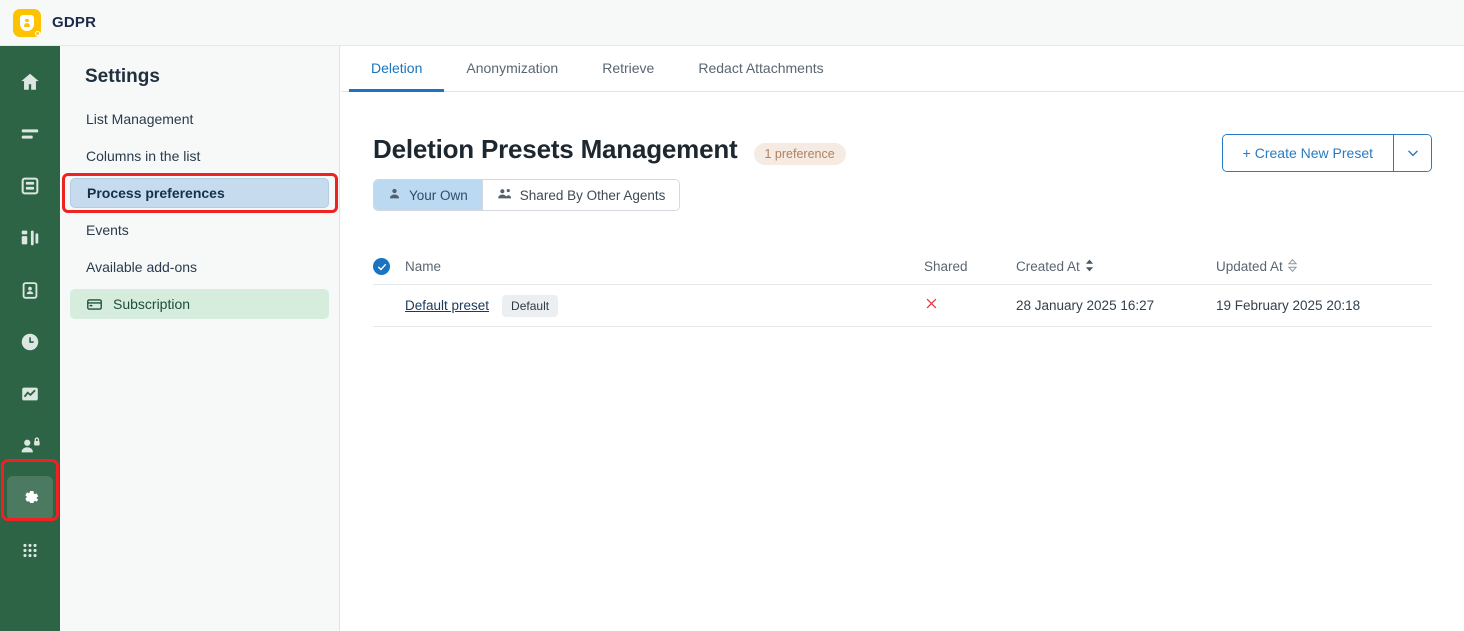 The width and height of the screenshot is (1464, 631). Describe the element at coordinates (394, 195) in the screenshot. I see `person-icon` at that location.